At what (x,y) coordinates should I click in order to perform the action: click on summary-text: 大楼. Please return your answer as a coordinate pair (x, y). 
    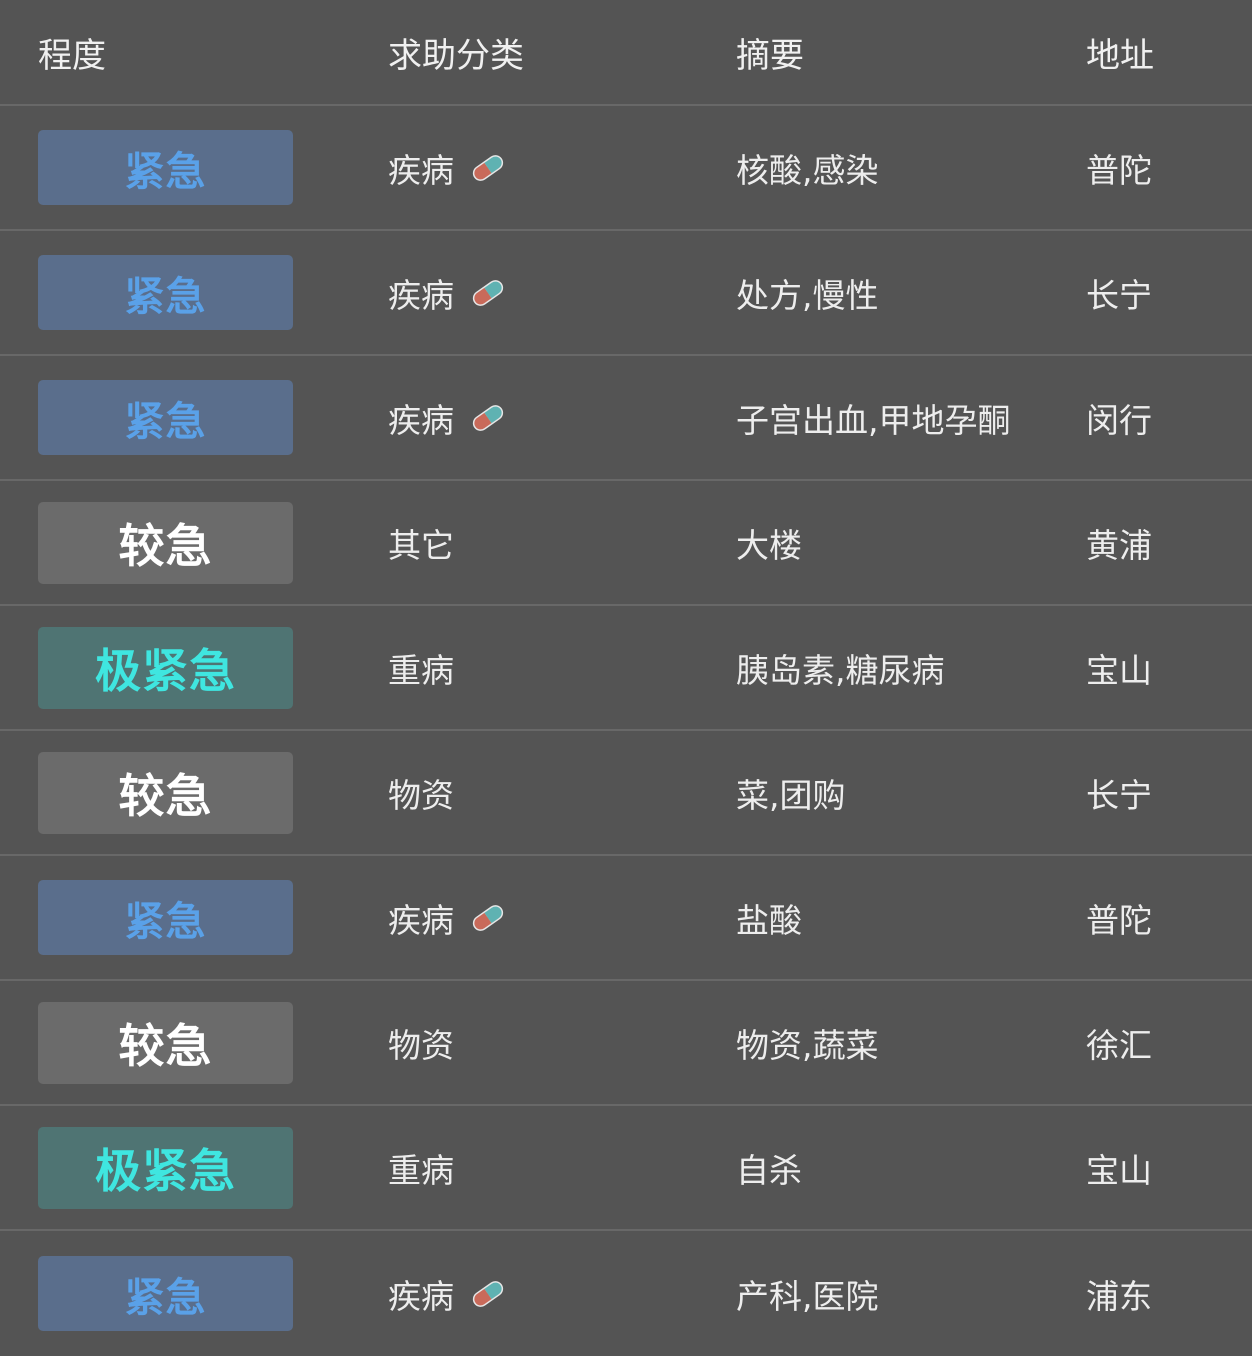
    Looking at the image, I should click on (769, 545).